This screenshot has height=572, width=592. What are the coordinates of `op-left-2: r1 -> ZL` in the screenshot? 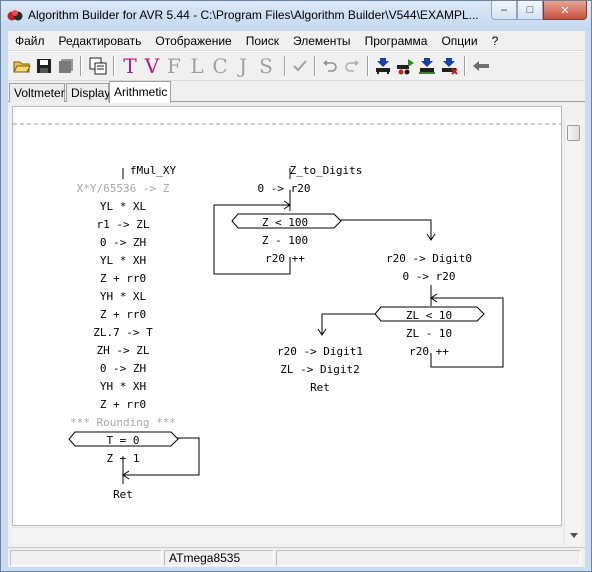 It's located at (123, 224).